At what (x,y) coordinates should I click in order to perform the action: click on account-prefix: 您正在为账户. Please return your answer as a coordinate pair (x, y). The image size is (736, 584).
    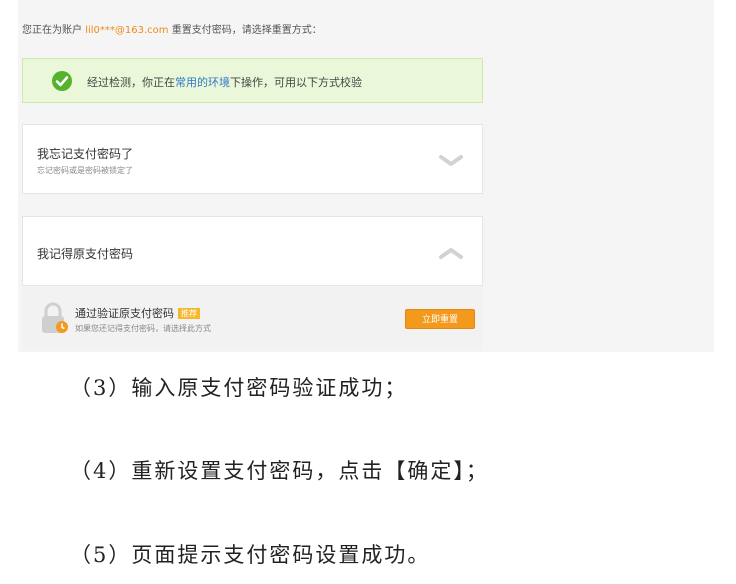
    Looking at the image, I should click on (54, 30).